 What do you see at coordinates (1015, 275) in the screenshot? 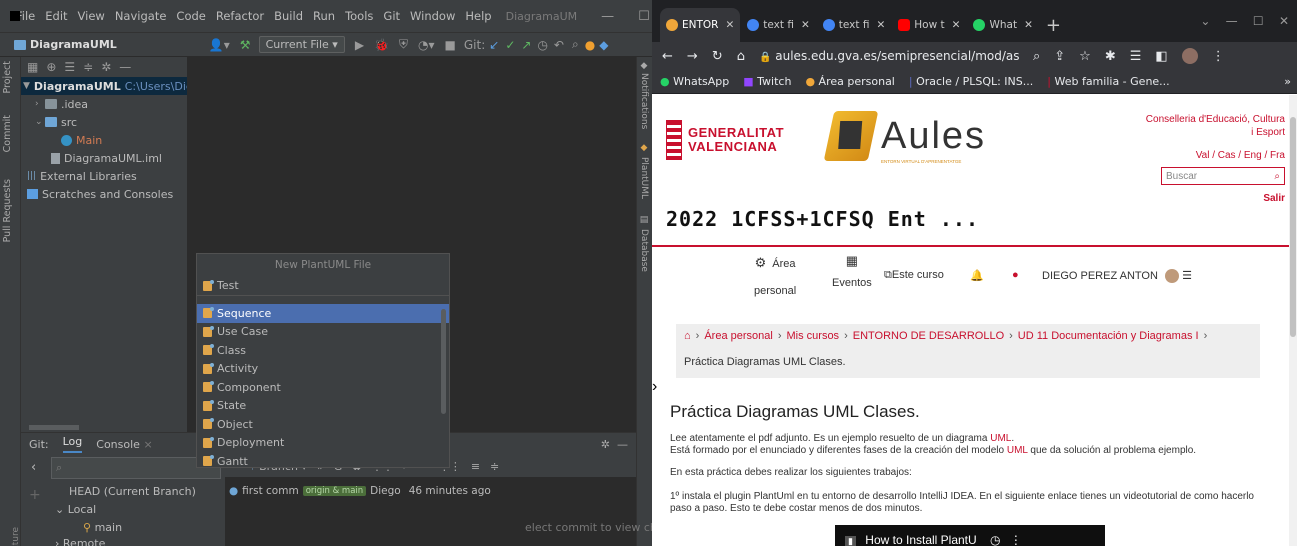
I see `messages-icon: ●` at bounding box center [1015, 275].